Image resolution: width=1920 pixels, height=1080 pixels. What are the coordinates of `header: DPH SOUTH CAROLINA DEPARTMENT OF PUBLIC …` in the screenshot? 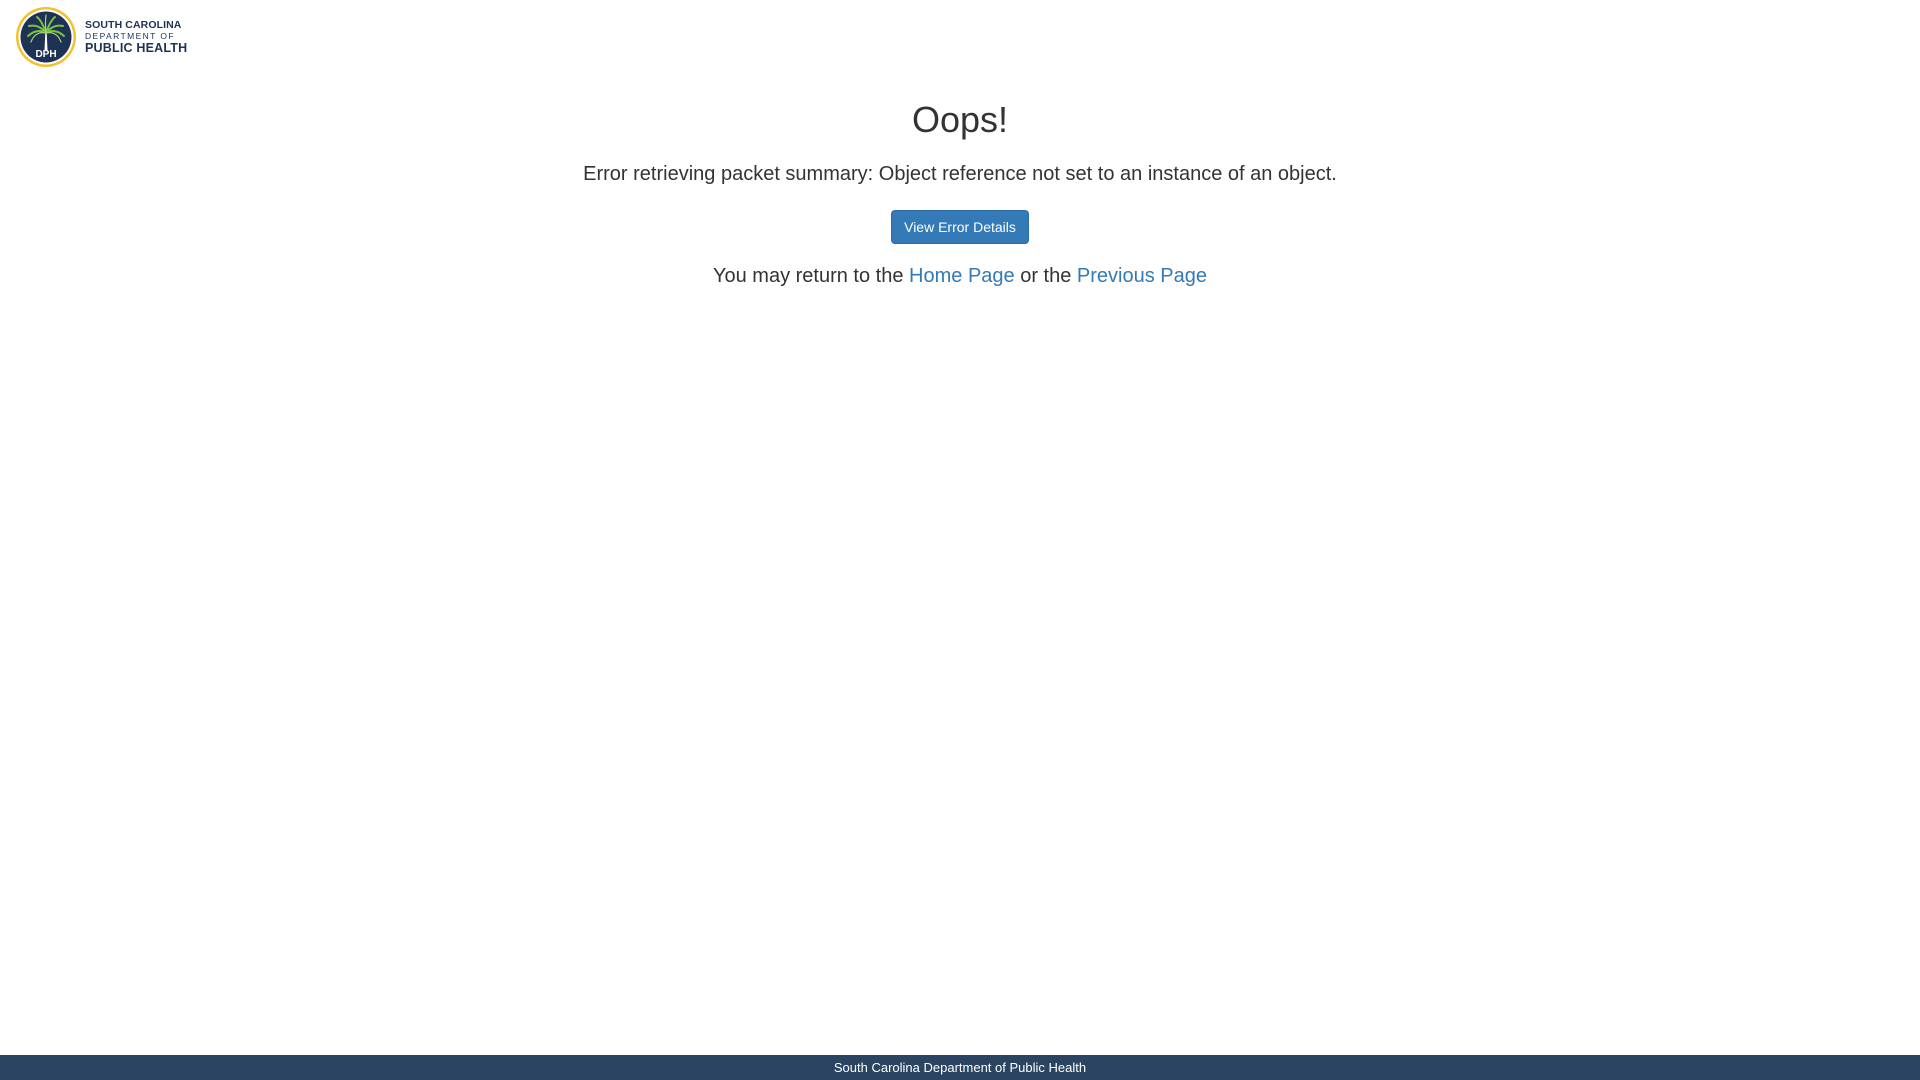 It's located at (101, 37).